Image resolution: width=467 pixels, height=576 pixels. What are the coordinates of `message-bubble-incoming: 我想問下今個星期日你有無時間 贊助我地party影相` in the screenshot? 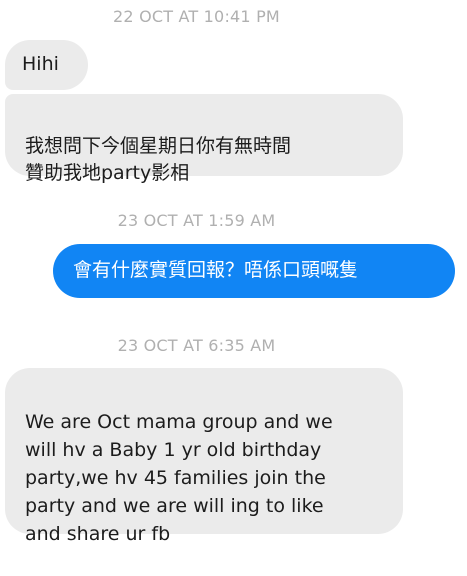 It's located at (204, 139).